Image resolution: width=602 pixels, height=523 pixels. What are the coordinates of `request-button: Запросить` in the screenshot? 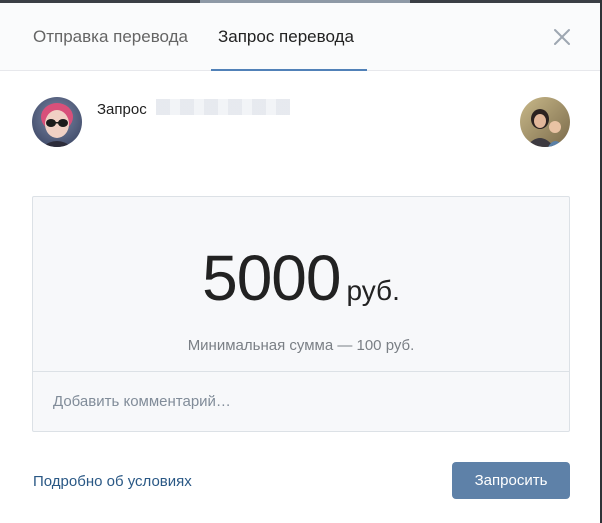 It's located at (511, 480).